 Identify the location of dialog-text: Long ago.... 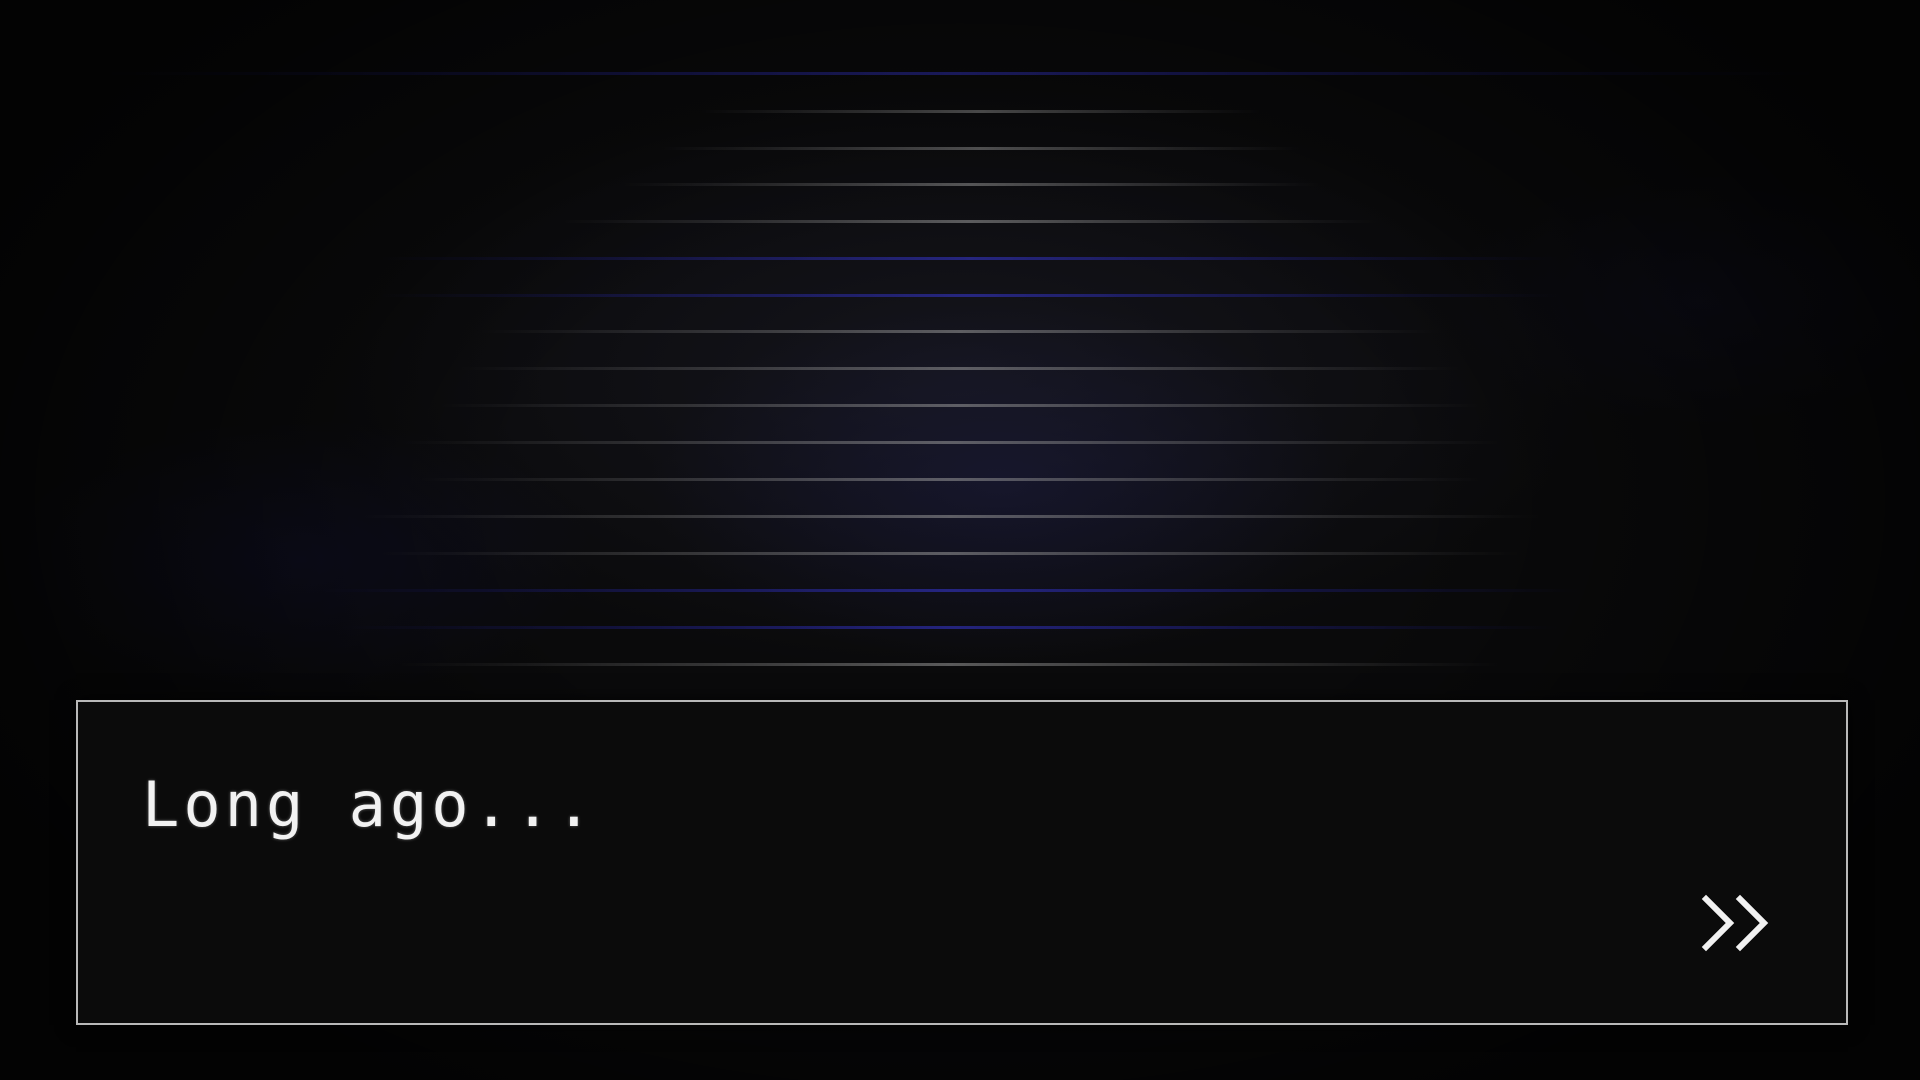
(369, 804).